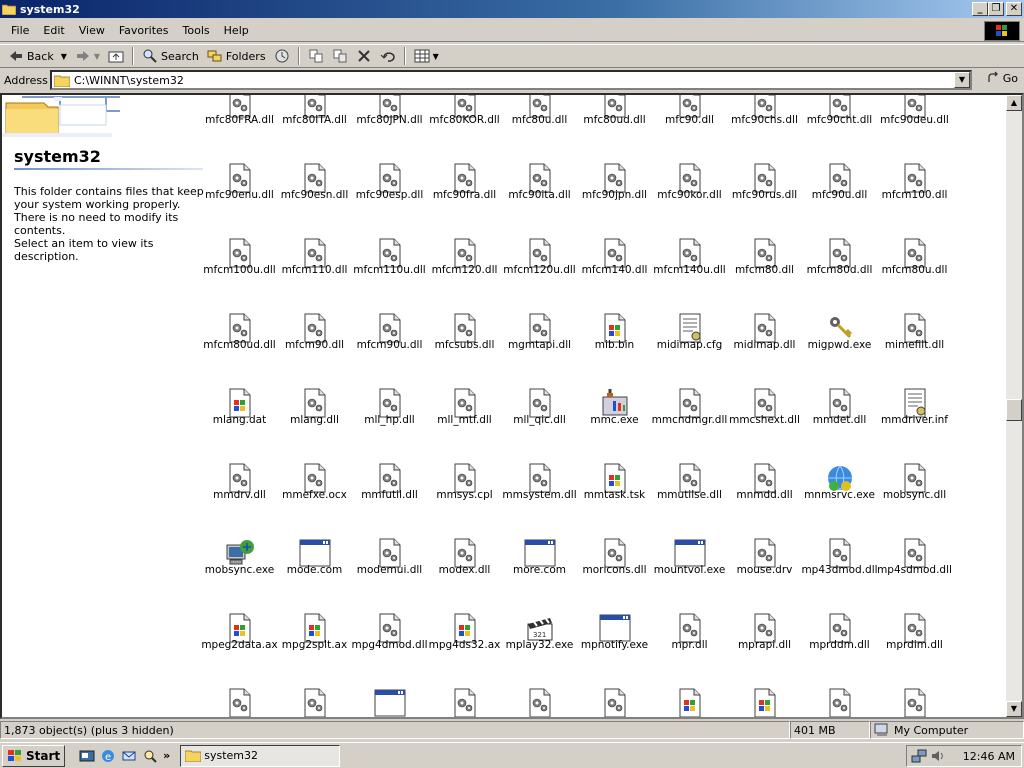  Describe the element at coordinates (914, 647) in the screenshot. I see `file-item: mprdim.dll` at that location.